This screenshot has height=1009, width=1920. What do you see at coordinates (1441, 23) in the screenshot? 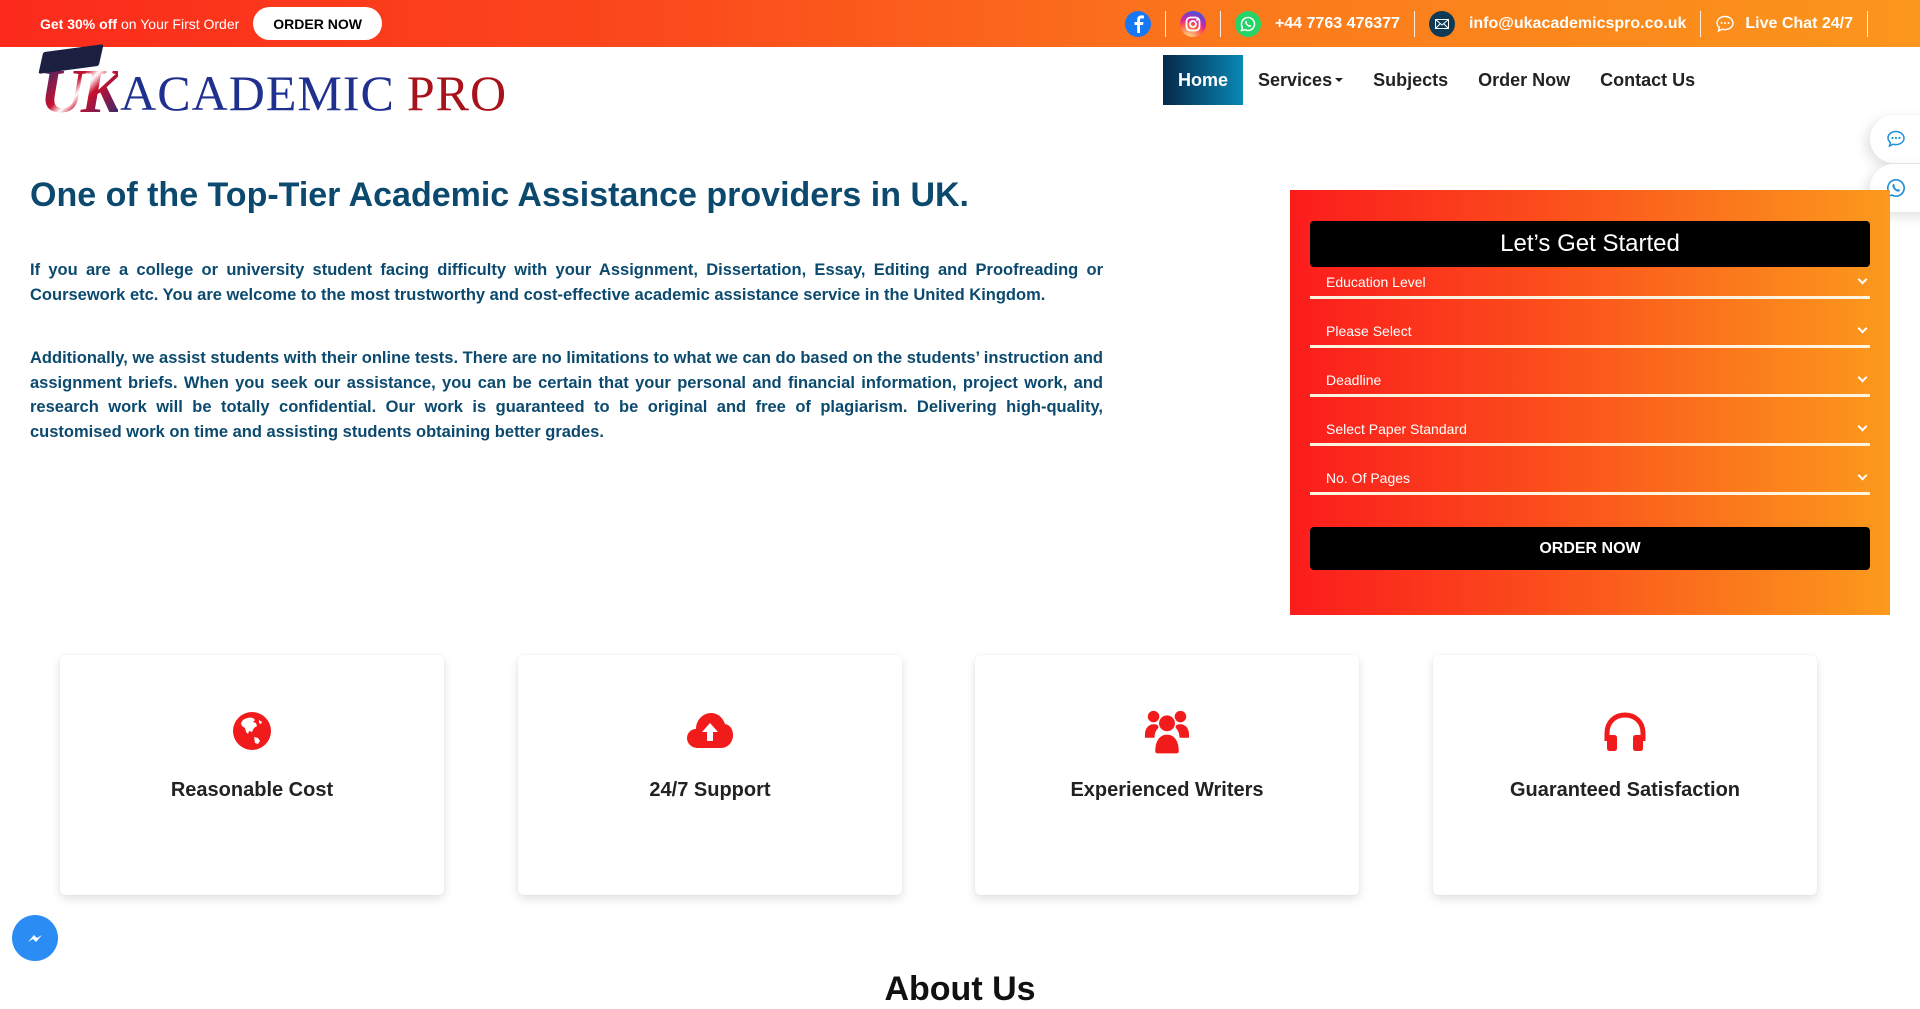
I see `mail-icon` at bounding box center [1441, 23].